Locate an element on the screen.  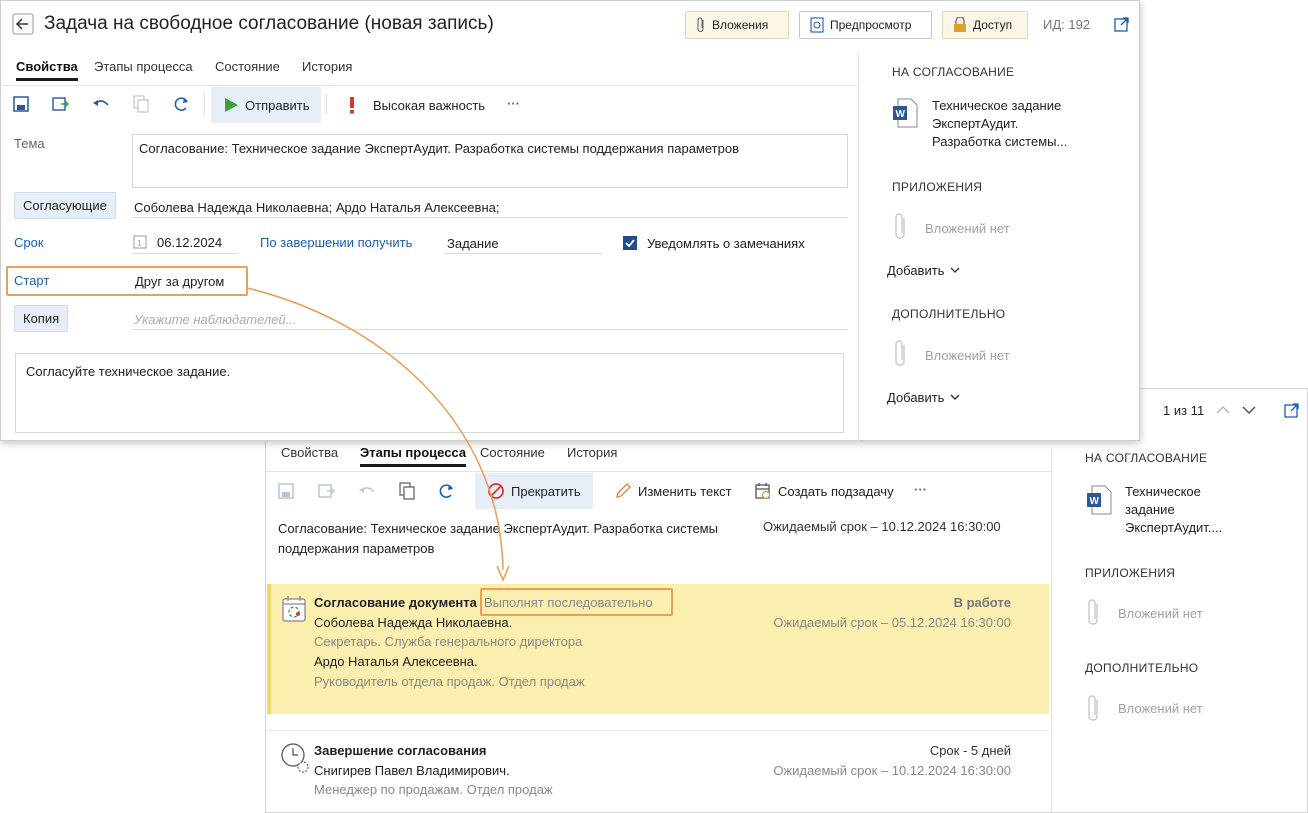
attachments-button: Вложения is located at coordinates (737, 25).